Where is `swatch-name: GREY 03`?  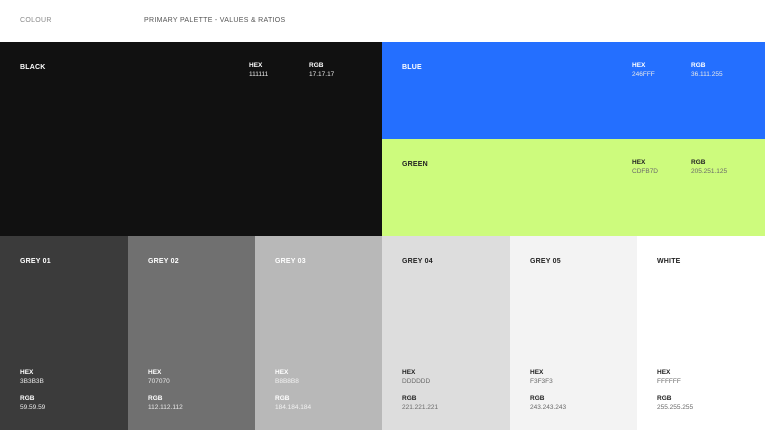
swatch-name: GREY 03 is located at coordinates (290, 261).